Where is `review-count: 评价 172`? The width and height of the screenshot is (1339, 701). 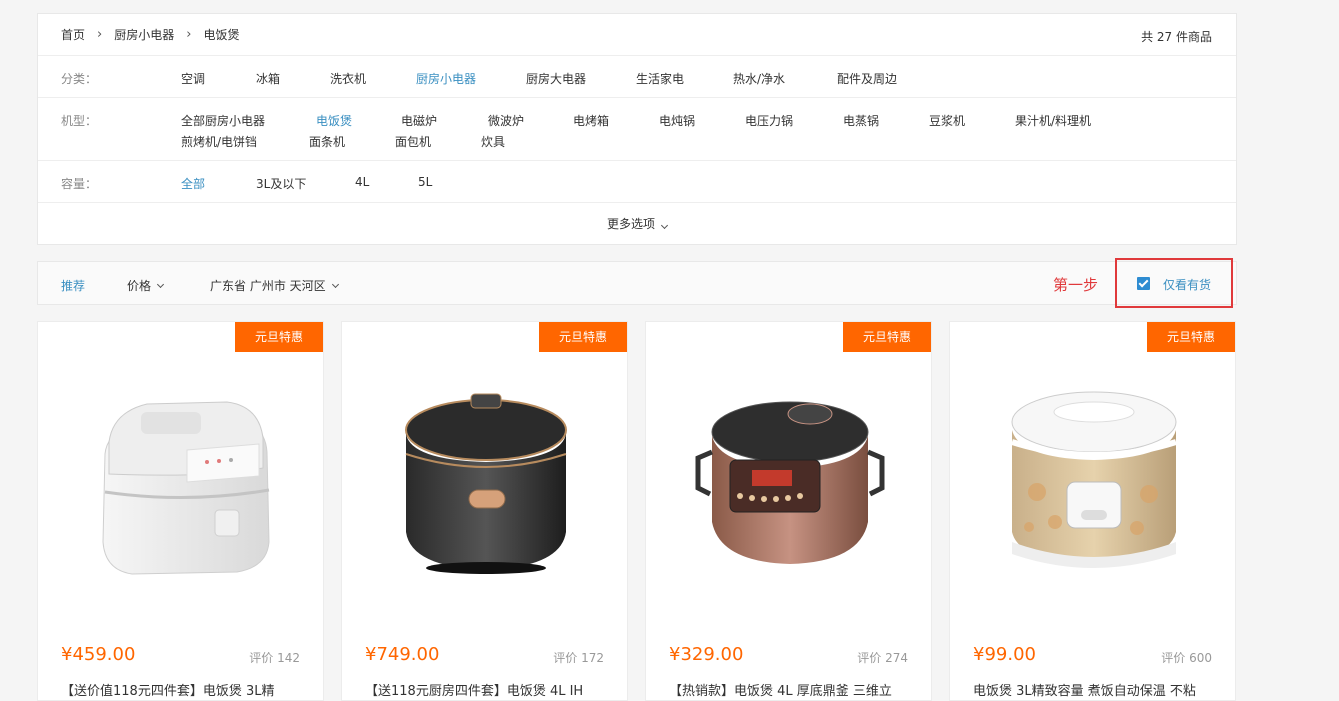
review-count: 评价 172 is located at coordinates (578, 658).